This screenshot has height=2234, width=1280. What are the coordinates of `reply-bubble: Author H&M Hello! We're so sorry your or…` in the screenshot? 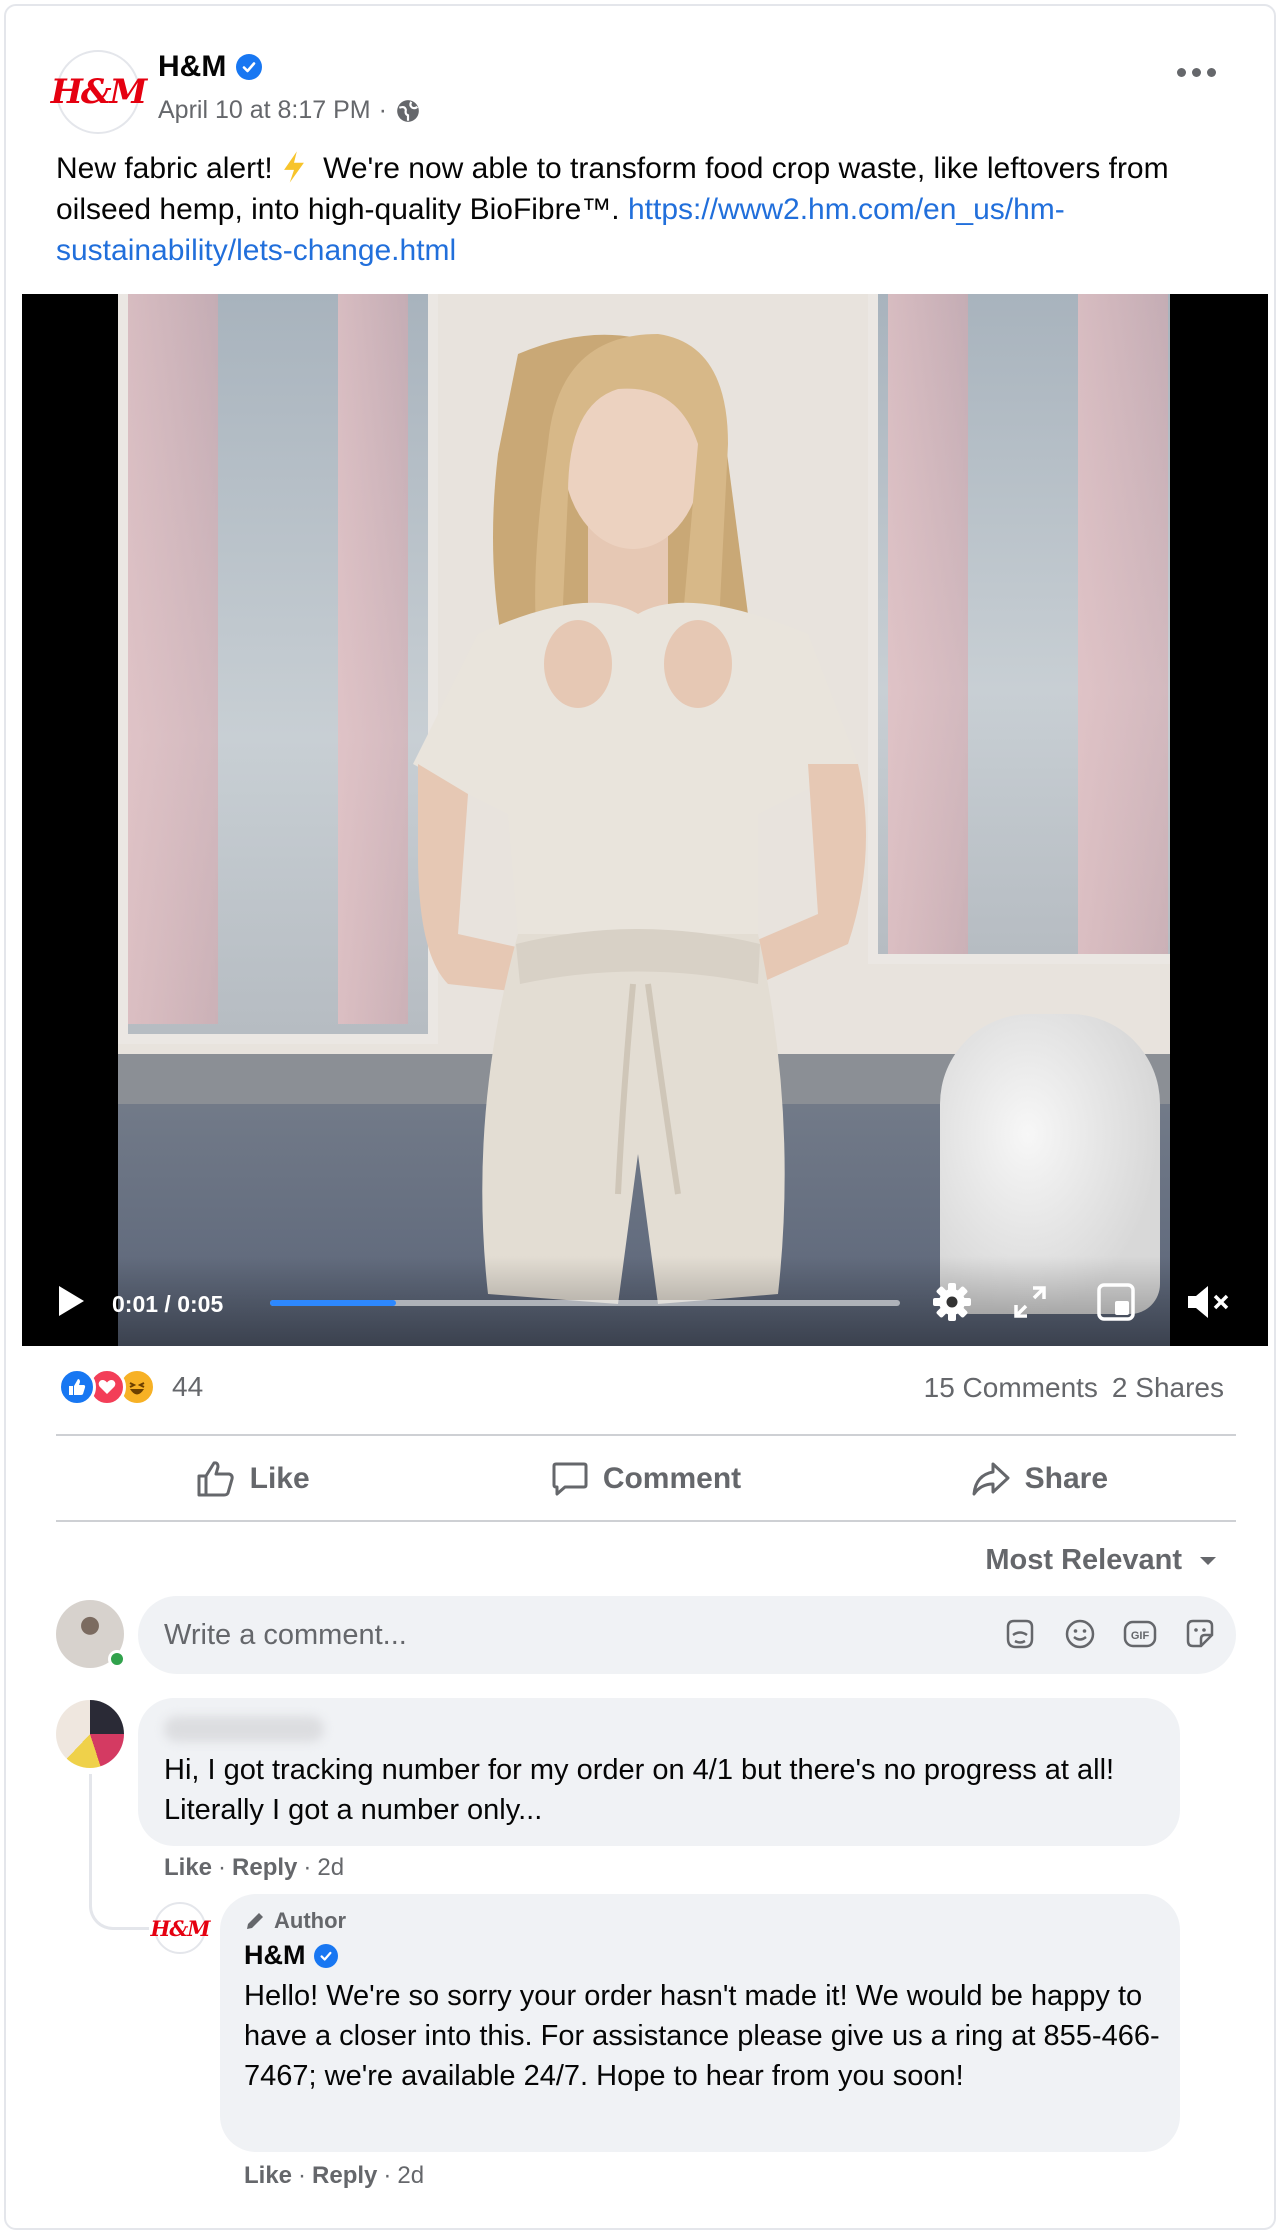 It's located at (700, 2023).